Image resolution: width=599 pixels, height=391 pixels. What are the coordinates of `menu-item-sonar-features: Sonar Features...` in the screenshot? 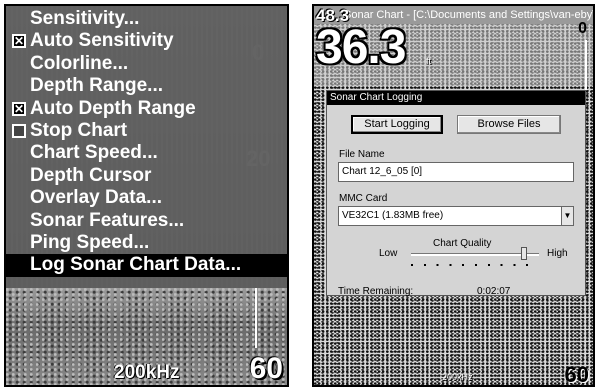 It's located at (146, 221).